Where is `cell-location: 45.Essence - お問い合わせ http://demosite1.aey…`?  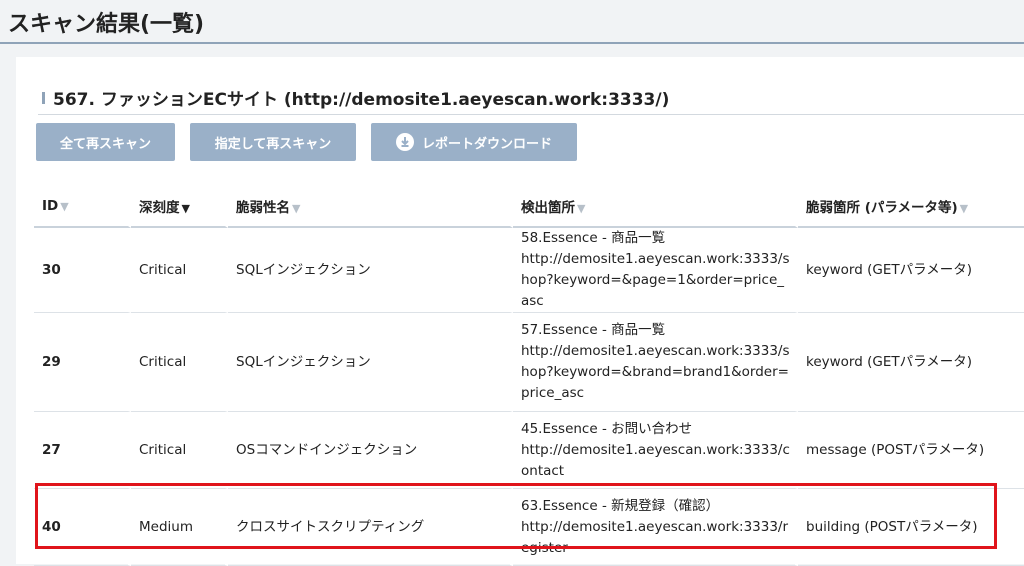
cell-location: 45.Essence - お問い合わせ http://demosite1.aey… is located at coordinates (655, 450).